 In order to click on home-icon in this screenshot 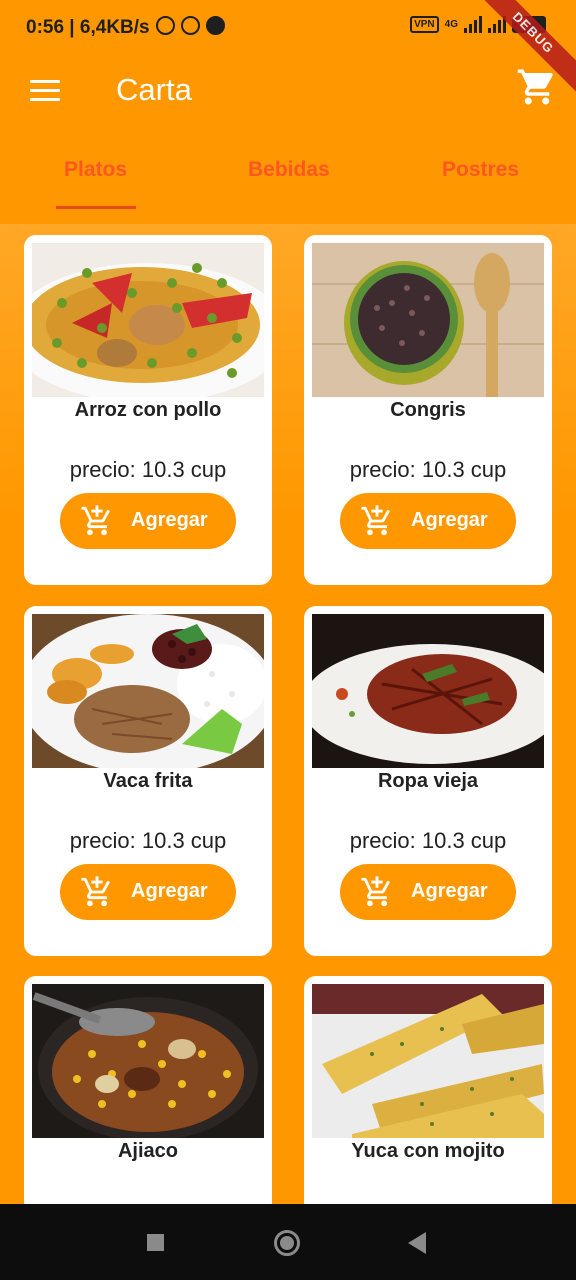, I will do `click(287, 1243)`.